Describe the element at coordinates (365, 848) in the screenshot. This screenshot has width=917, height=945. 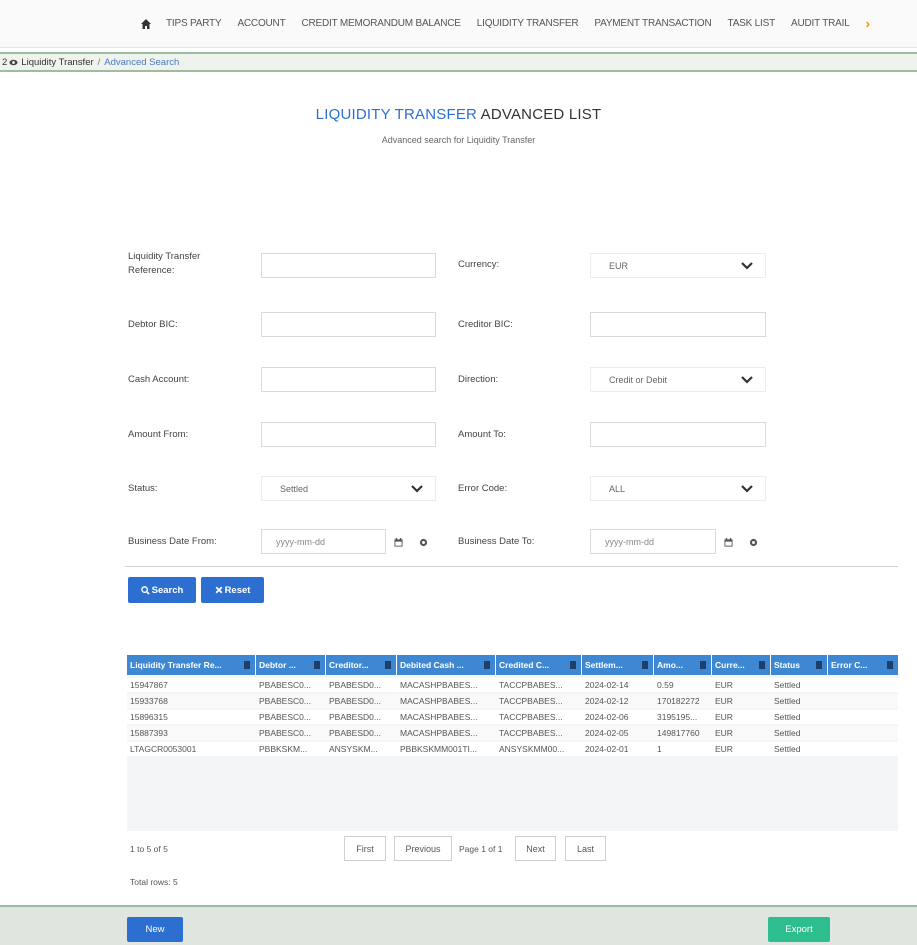
I see `first-page-button: First` at that location.